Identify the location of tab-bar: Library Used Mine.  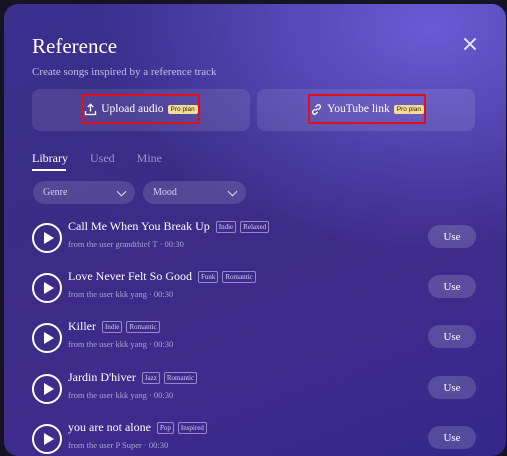
(97, 158).